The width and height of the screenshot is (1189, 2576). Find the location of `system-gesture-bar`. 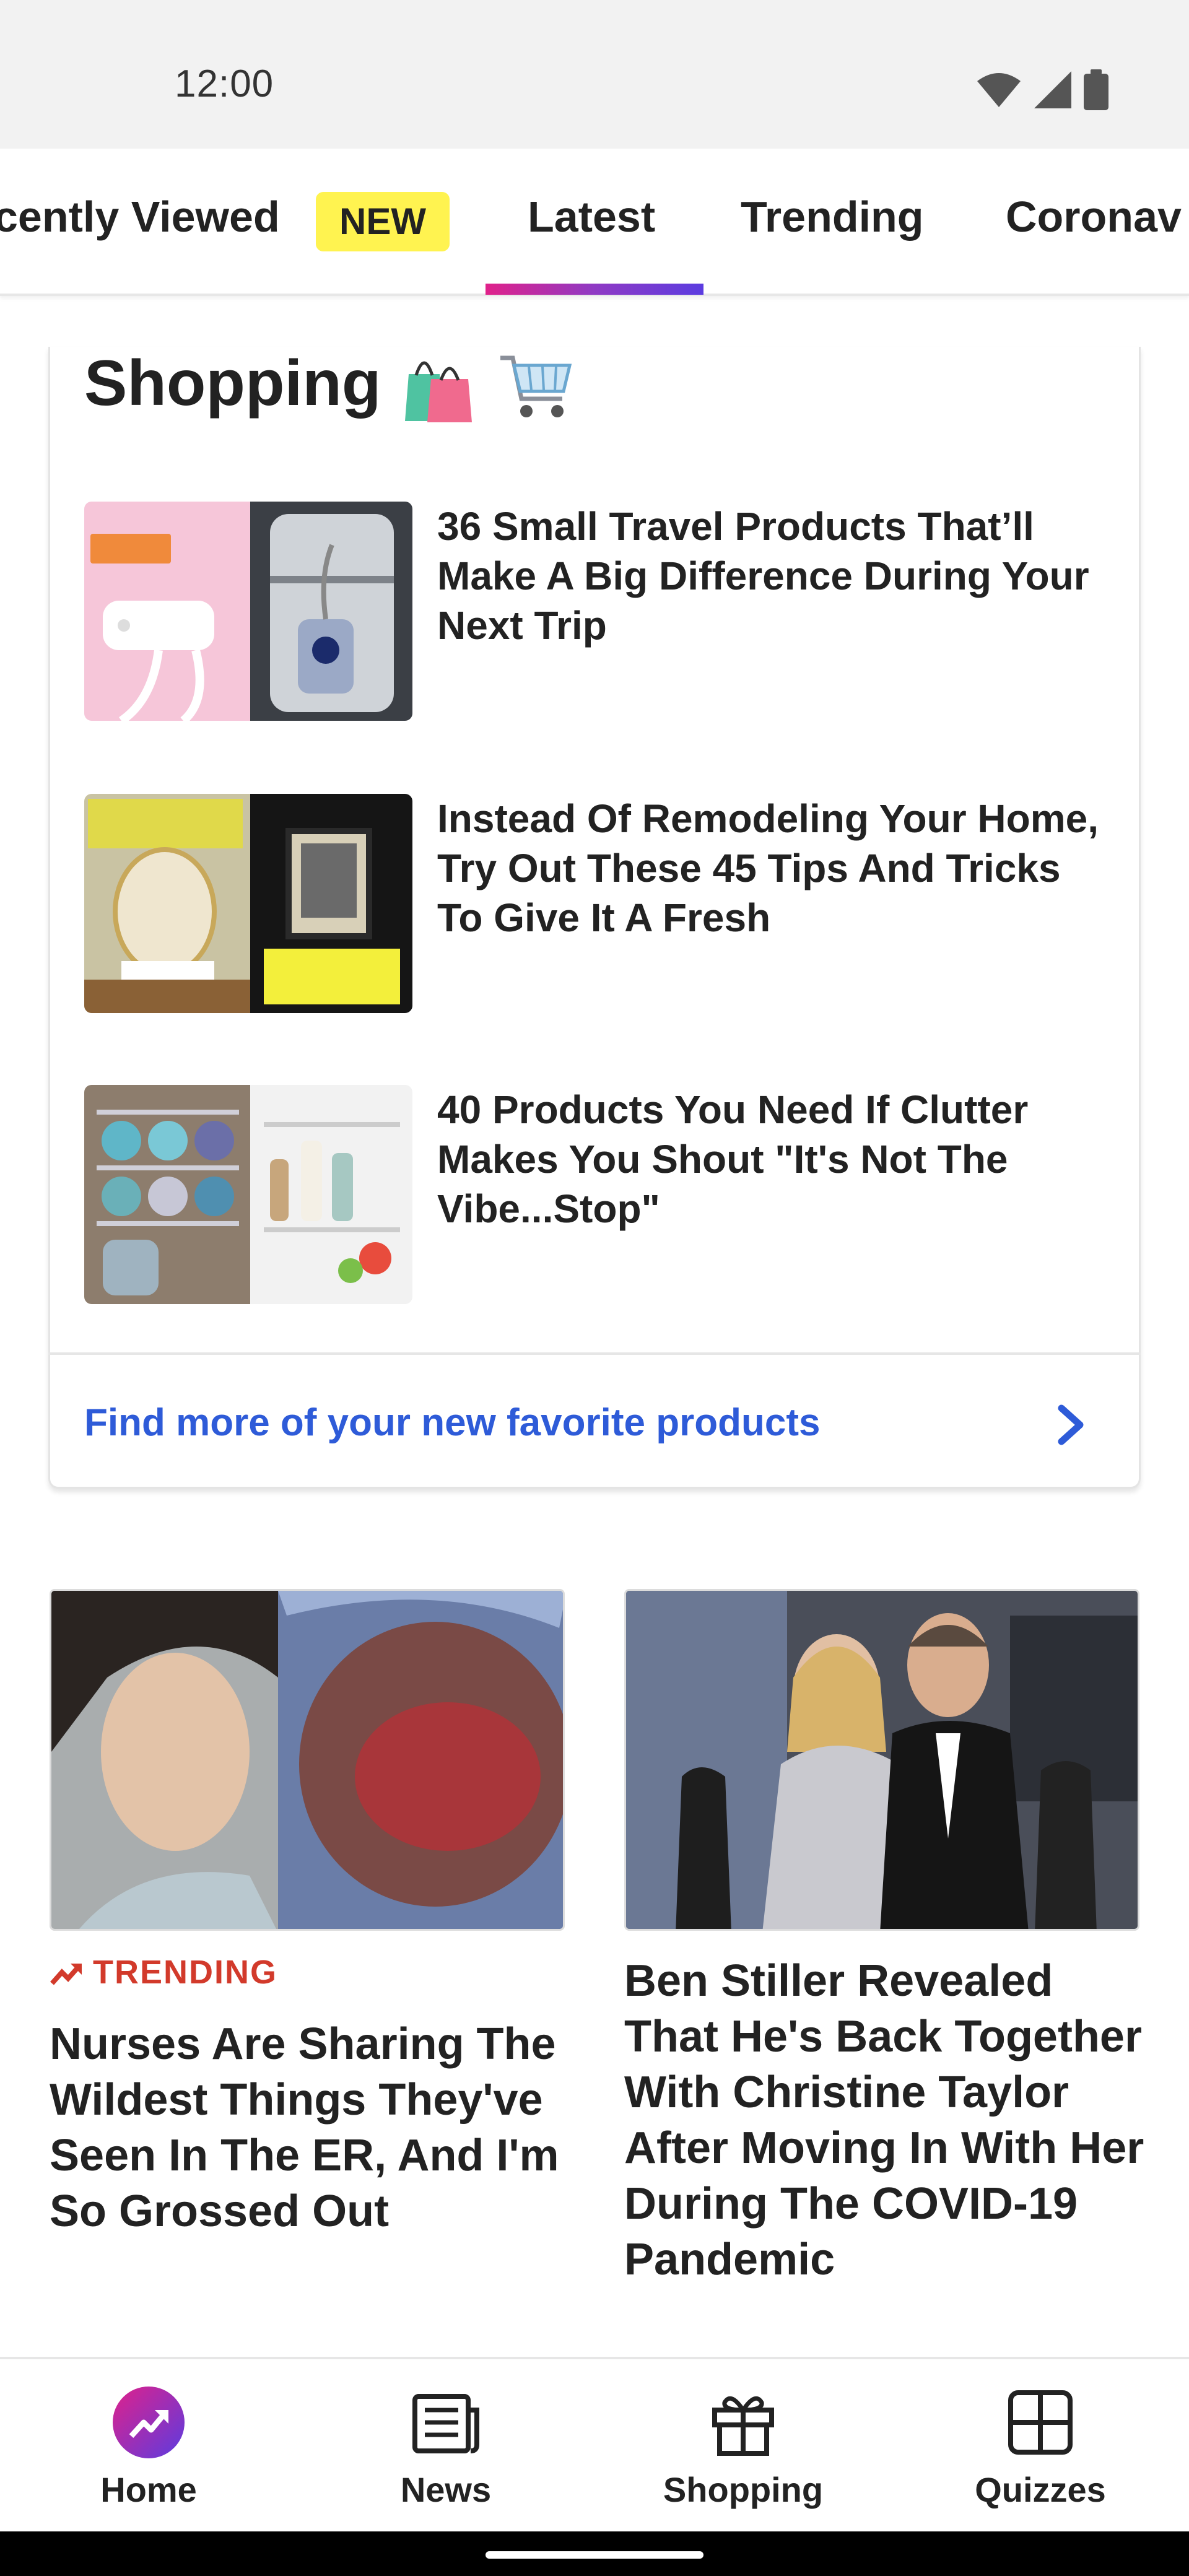

system-gesture-bar is located at coordinates (594, 2553).